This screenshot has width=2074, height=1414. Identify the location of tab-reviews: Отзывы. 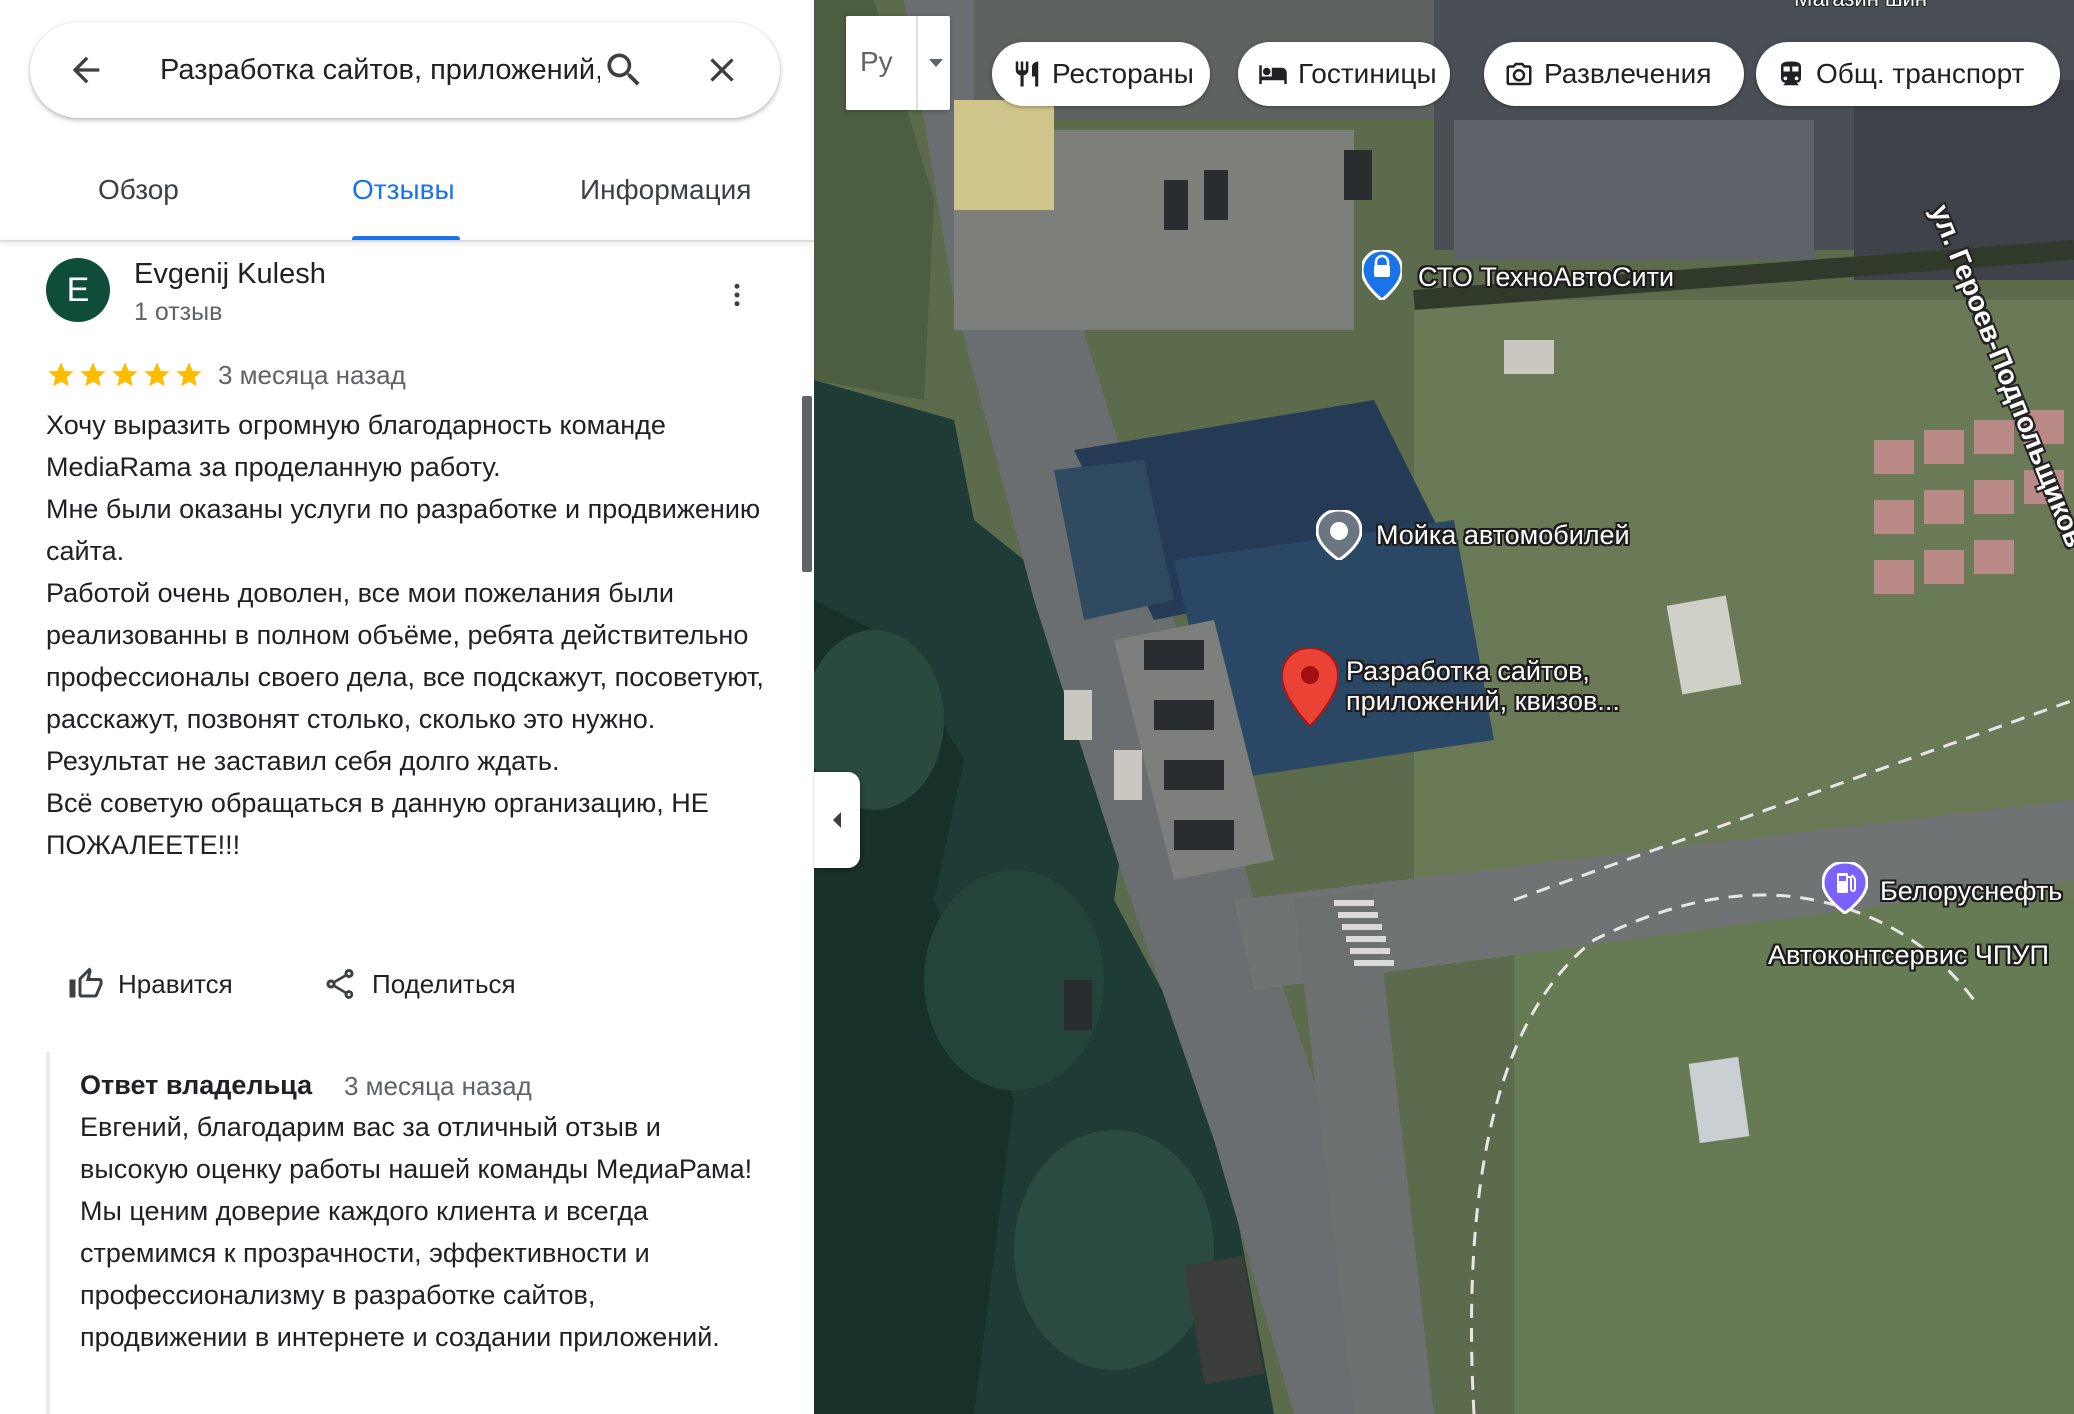
(403, 190).